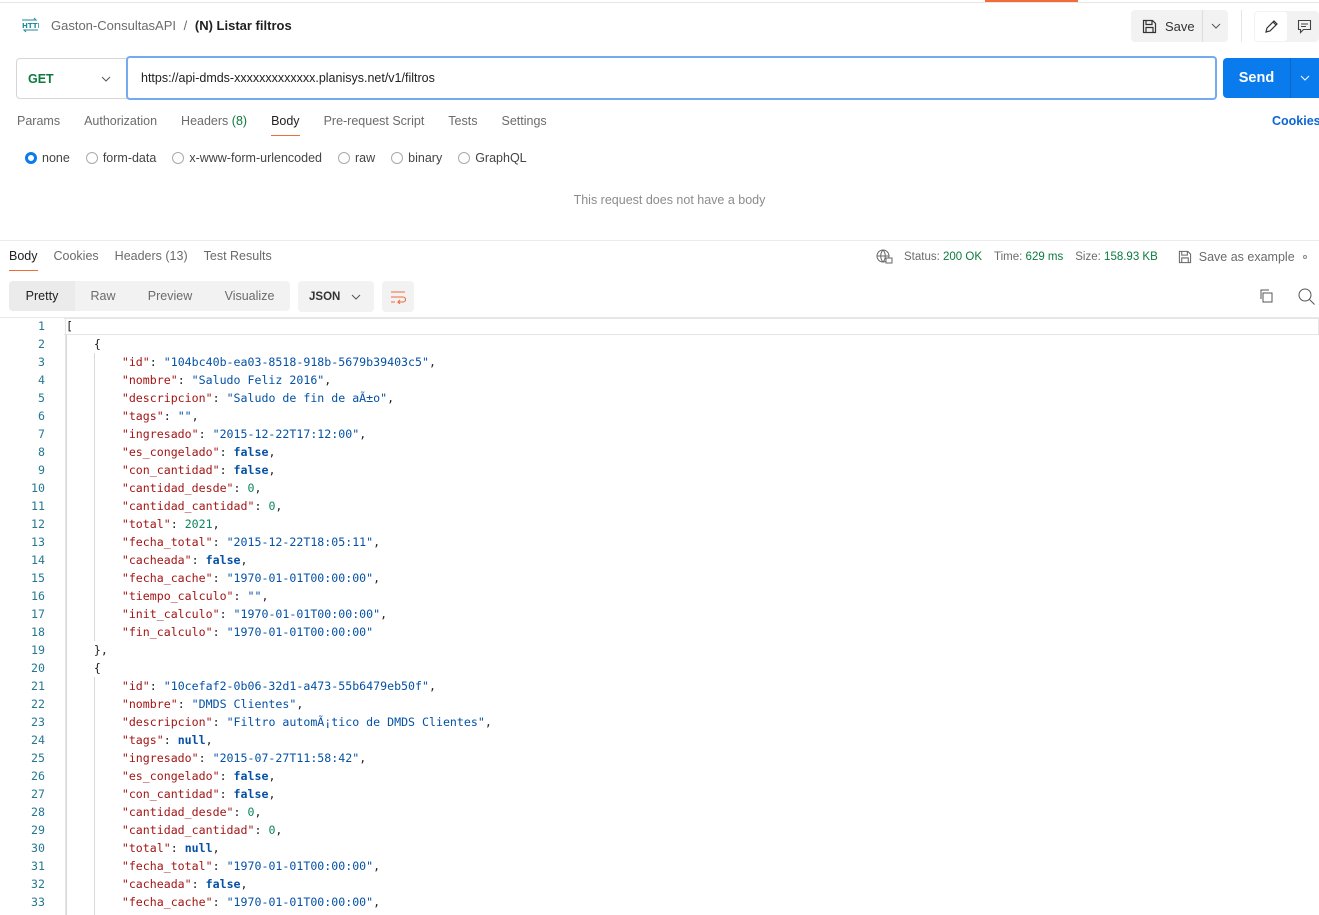  Describe the element at coordinates (38, 632) in the screenshot. I see `line-number: 18` at that location.